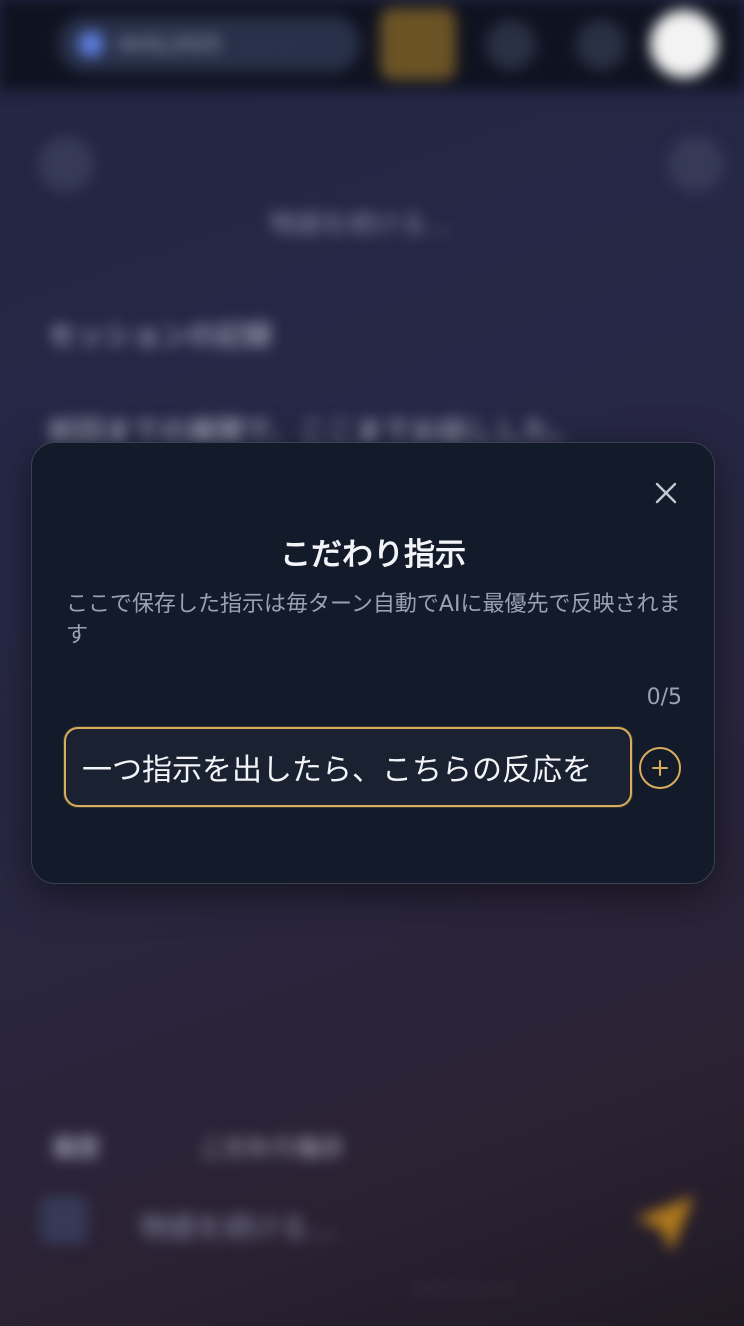 Image resolution: width=744 pixels, height=1326 pixels. Describe the element at coordinates (601, 45) in the screenshot. I see `settings-icon` at that location.